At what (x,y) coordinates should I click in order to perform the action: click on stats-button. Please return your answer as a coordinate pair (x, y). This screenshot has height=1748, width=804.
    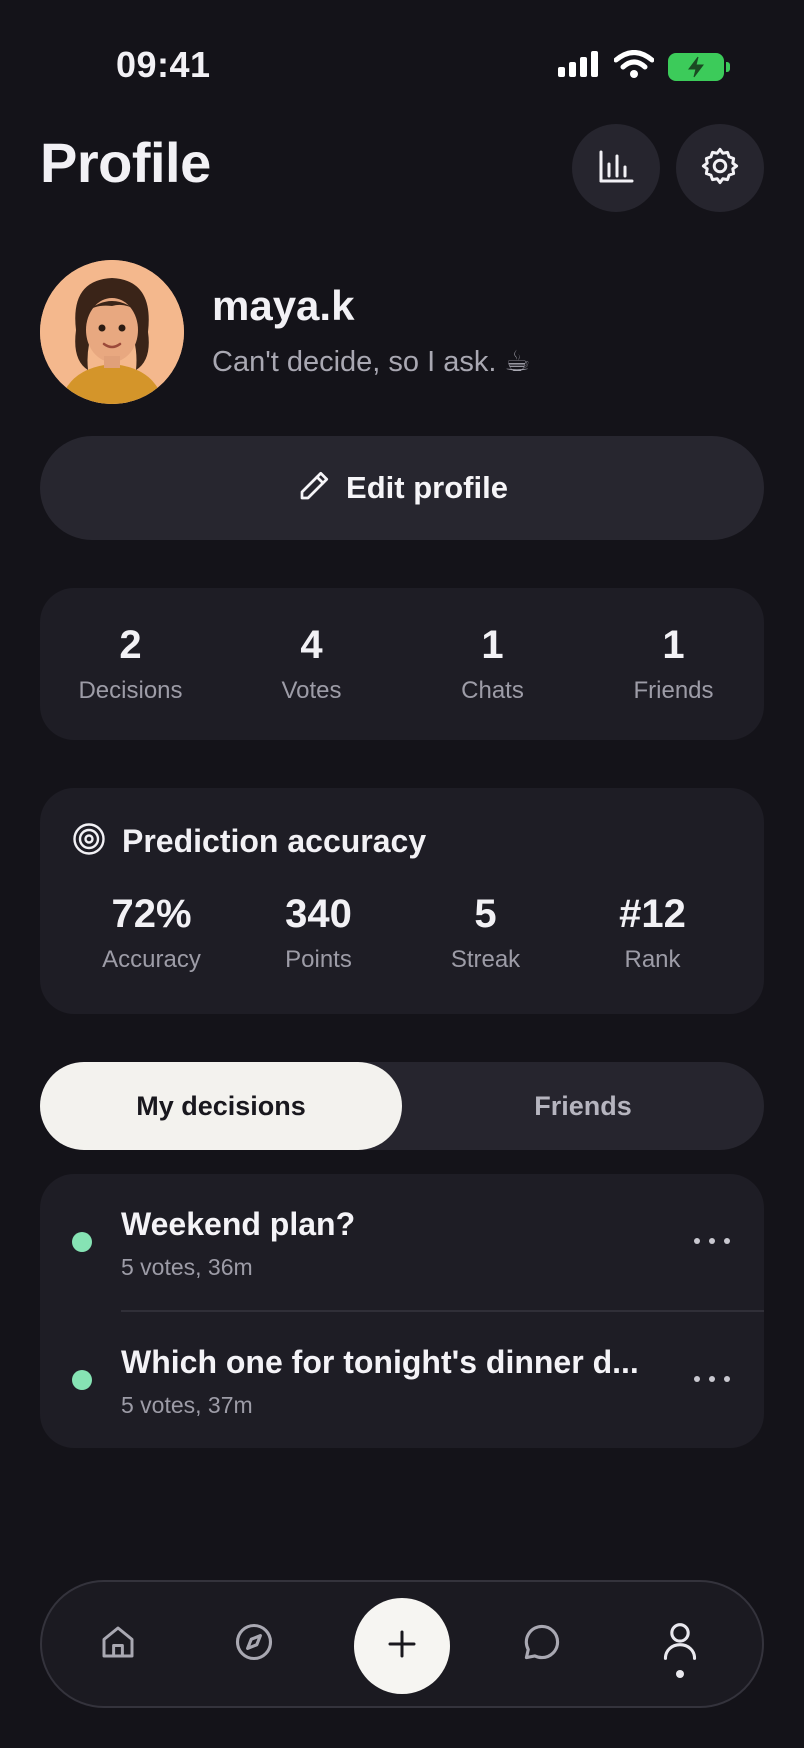
    Looking at the image, I should click on (616, 168).